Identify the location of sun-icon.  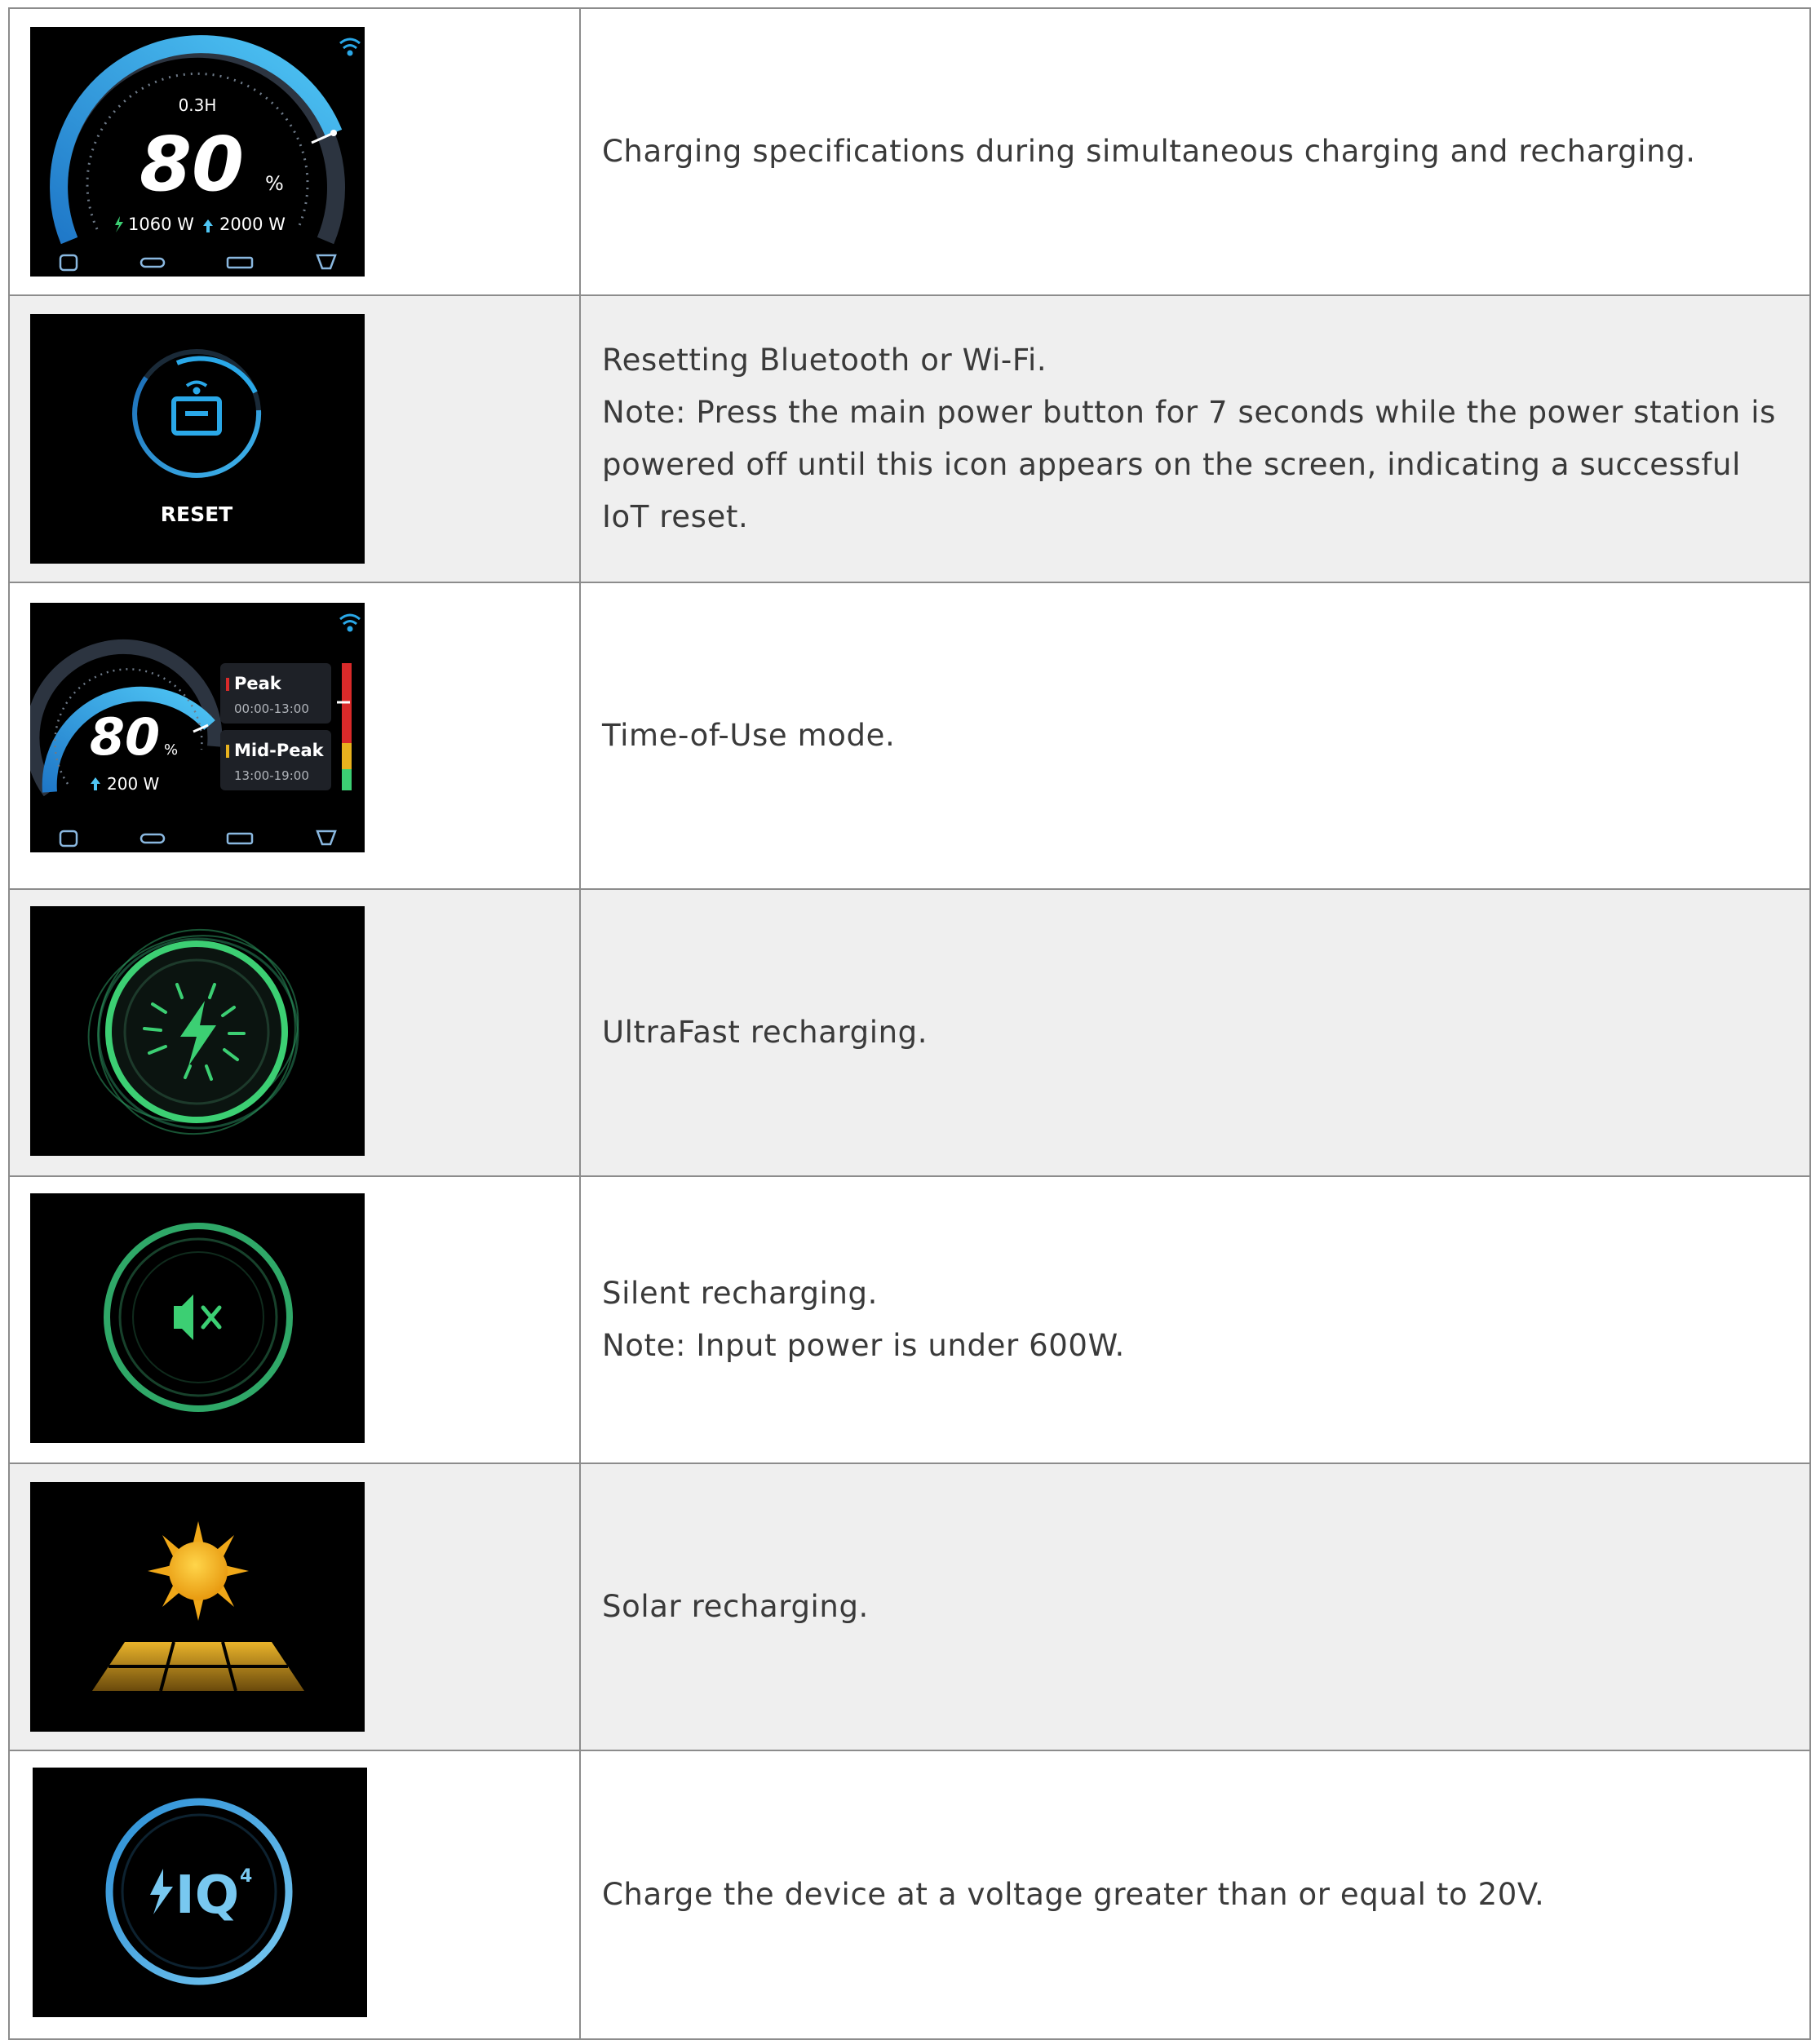
(199, 1571).